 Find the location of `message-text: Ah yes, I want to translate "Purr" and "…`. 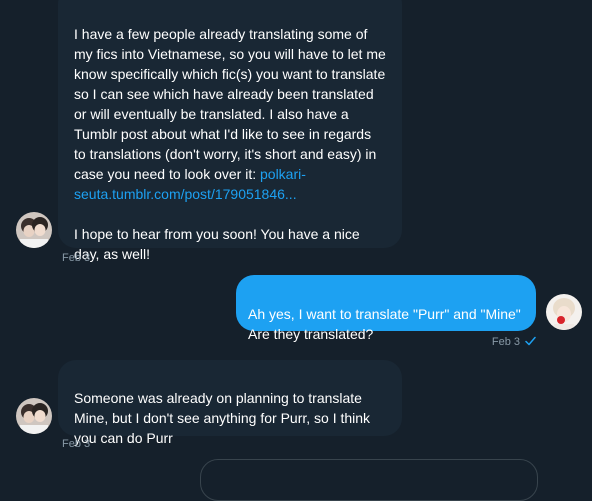

message-text: Ah yes, I want to translate "Purr" and "… is located at coordinates (386, 324).